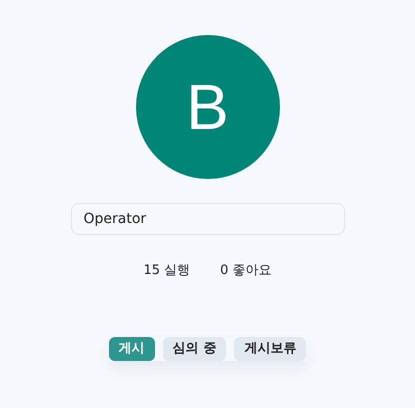  Describe the element at coordinates (166, 271) in the screenshot. I see `stat-label: 15 실행` at that location.